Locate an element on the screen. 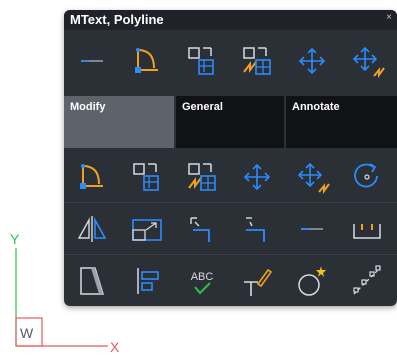 The width and height of the screenshot is (397, 356). break-tool-button is located at coordinates (366, 281).